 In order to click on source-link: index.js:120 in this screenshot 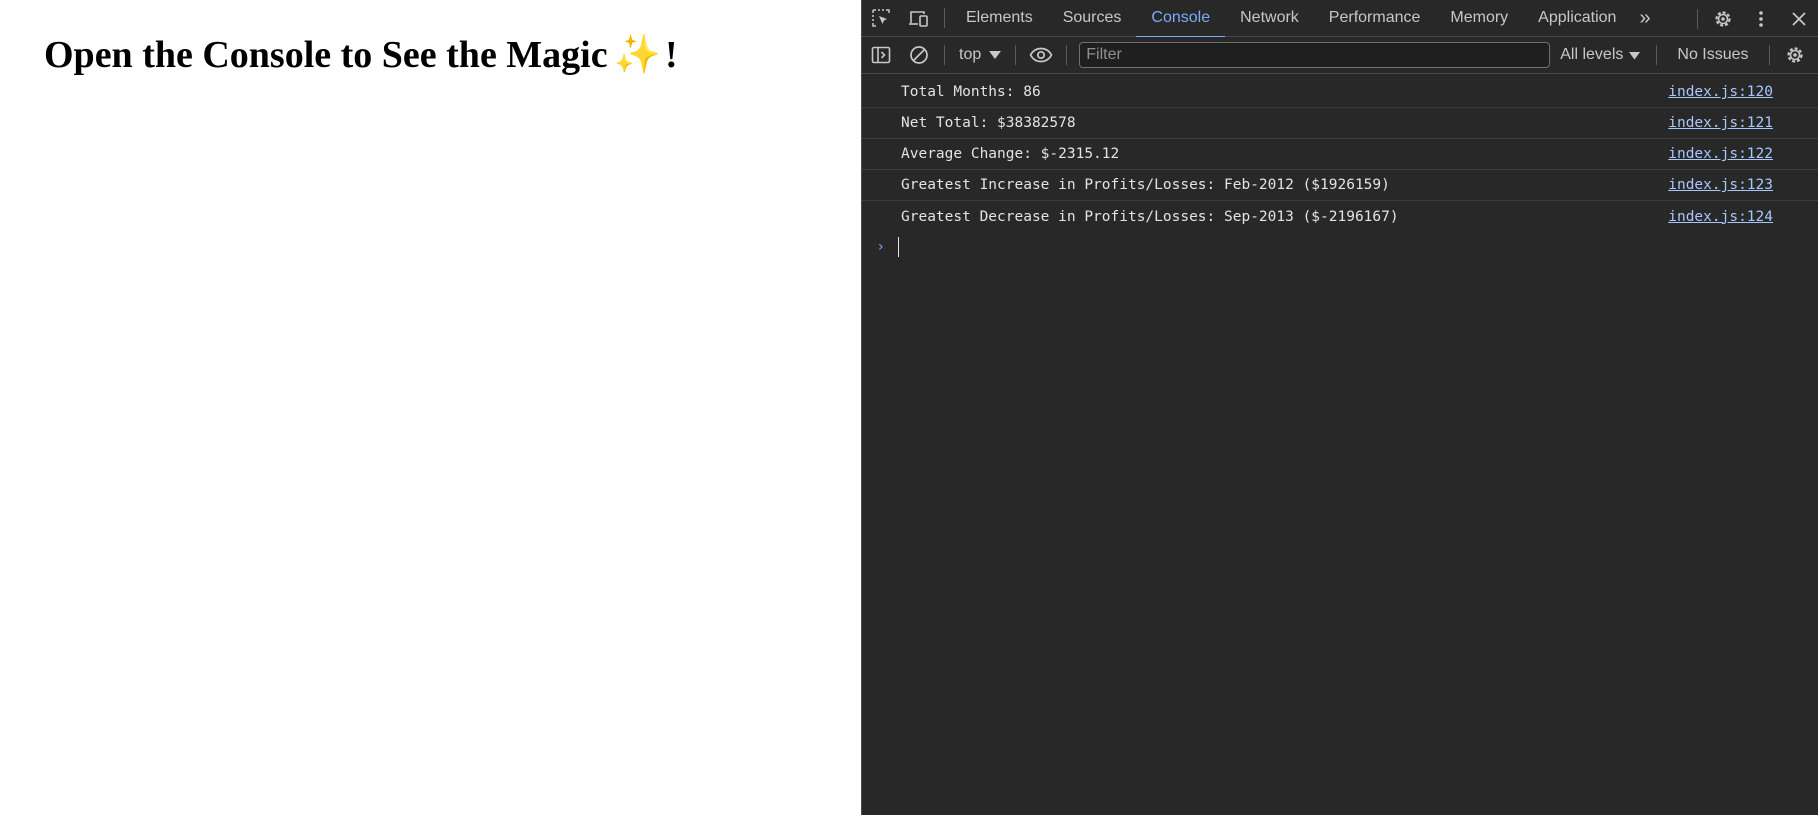, I will do `click(1720, 92)`.